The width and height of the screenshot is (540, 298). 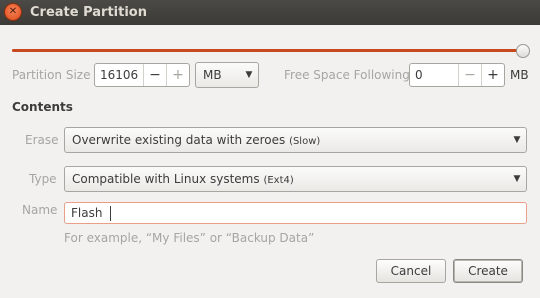 I want to click on erase-label: Erase, so click(x=42, y=140).